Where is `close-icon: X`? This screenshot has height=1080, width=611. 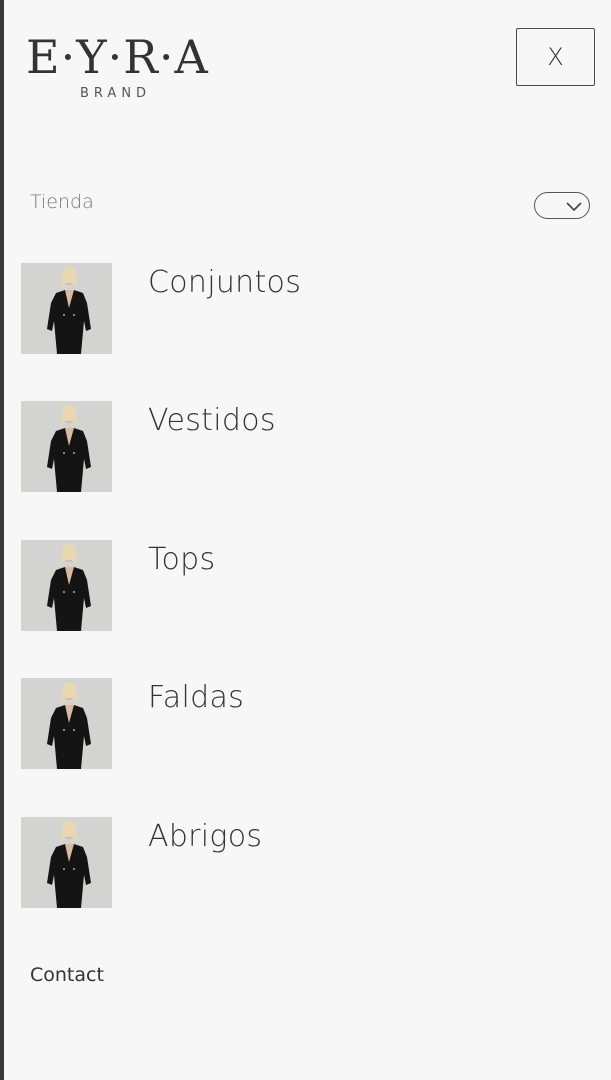
close-icon: X is located at coordinates (555, 57).